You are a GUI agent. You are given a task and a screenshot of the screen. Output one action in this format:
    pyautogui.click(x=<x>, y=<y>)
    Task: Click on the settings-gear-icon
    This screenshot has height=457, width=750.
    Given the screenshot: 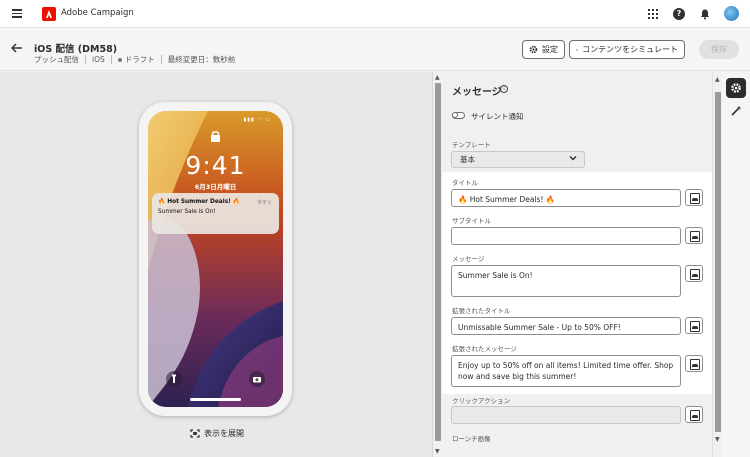 What is the action you would take?
    pyautogui.click(x=736, y=88)
    